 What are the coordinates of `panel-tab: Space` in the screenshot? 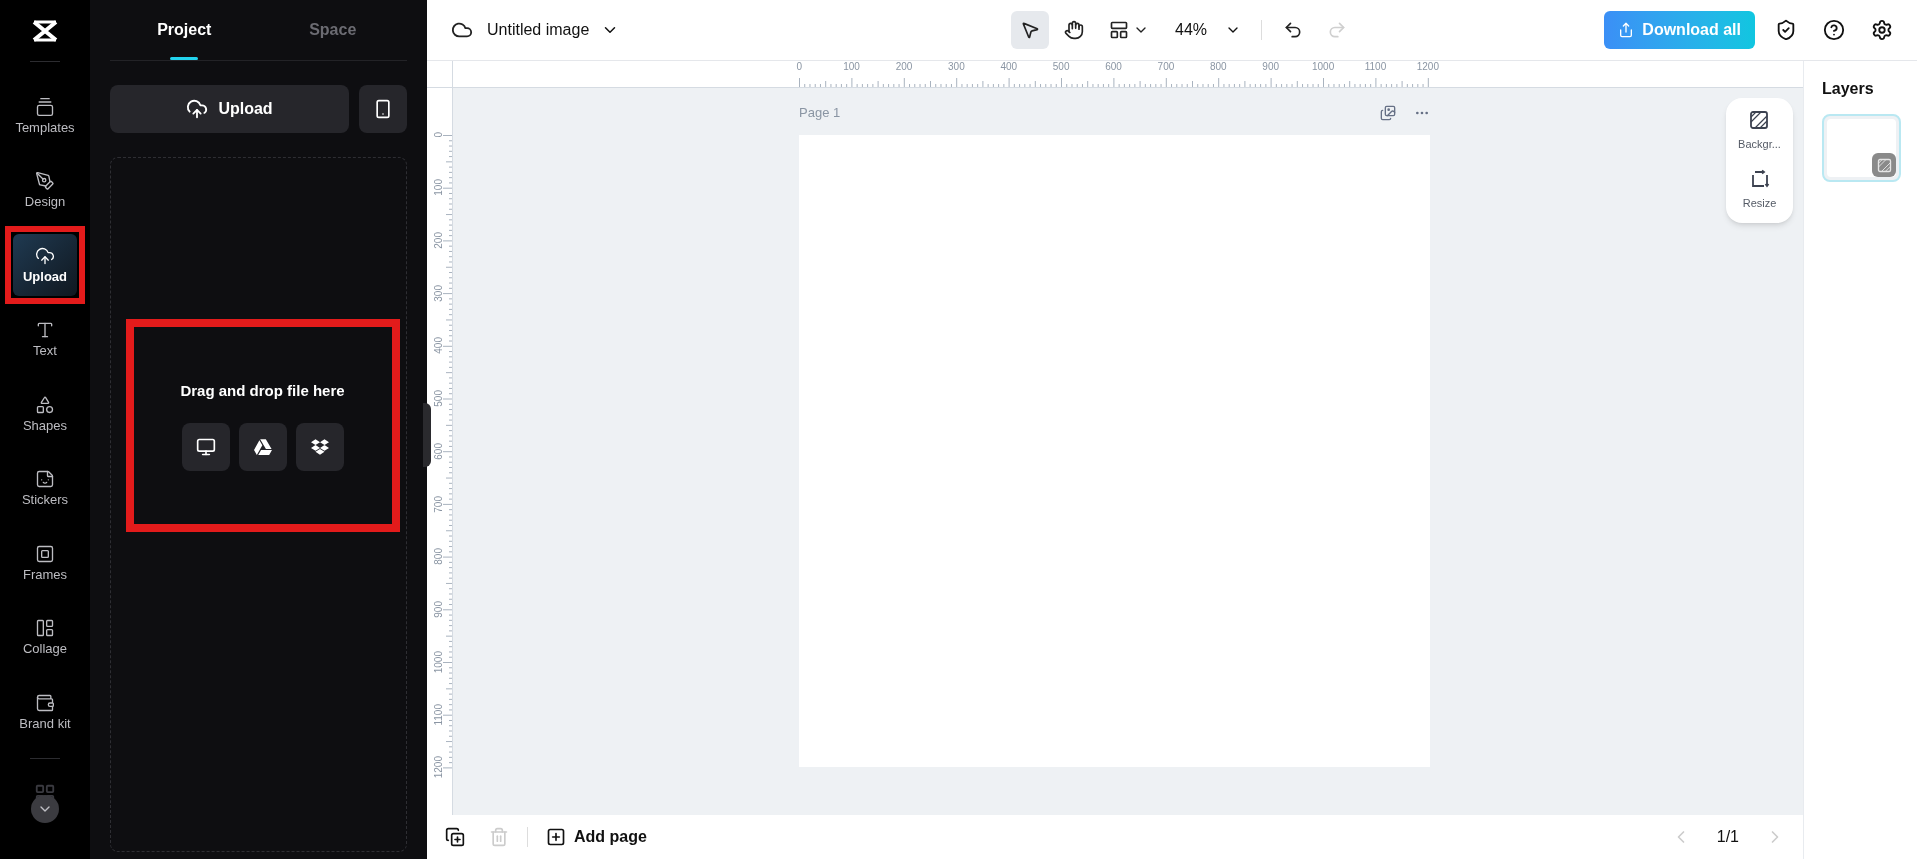 It's located at (332, 30).